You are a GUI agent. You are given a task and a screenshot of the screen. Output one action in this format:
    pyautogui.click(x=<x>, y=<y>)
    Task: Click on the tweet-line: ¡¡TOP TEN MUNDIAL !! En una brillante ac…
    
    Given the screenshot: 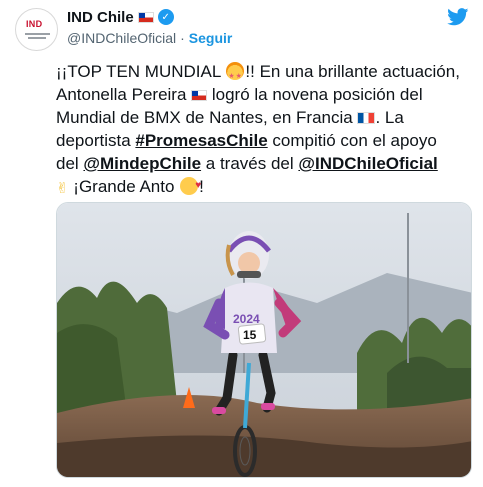 What is the action you would take?
    pyautogui.click(x=266, y=74)
    